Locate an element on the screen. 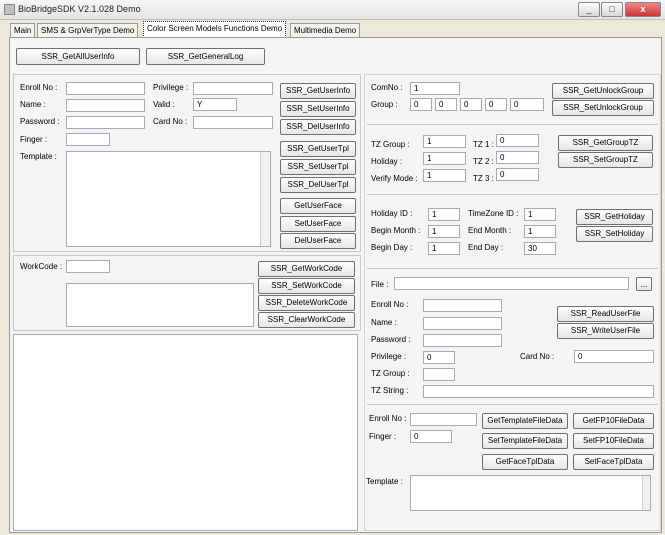 Image resolution: width=665 pixels, height=535 pixels. minimize-button: _ is located at coordinates (589, 9).